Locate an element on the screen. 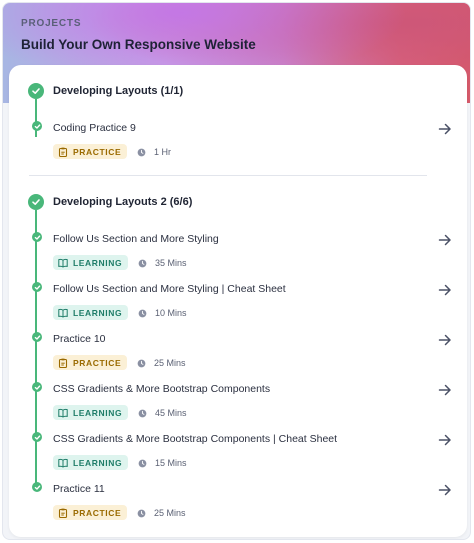 This screenshot has height=543, width=474. duration: 10 Mins is located at coordinates (162, 313).